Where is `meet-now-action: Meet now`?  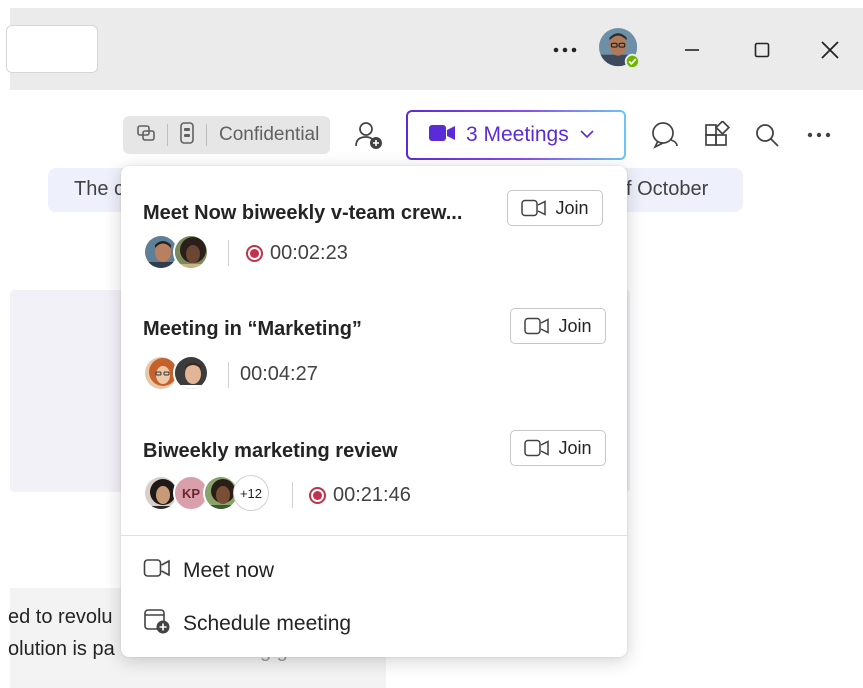 meet-now-action: Meet now is located at coordinates (208, 570).